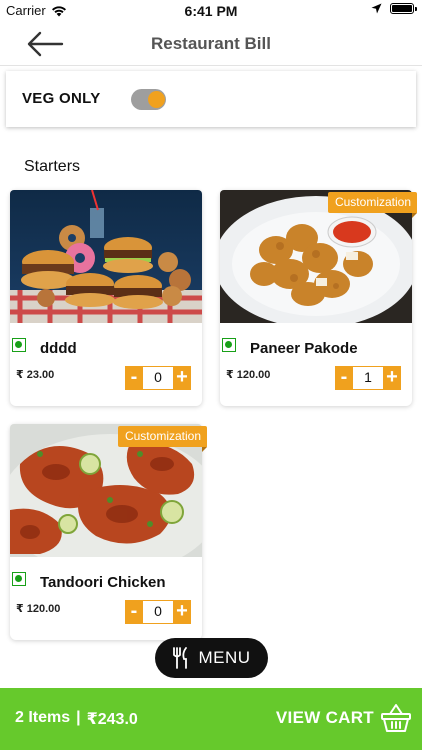 The width and height of the screenshot is (422, 750). I want to click on cart-summary: 2 Items | ₹243.0, so click(76, 719).